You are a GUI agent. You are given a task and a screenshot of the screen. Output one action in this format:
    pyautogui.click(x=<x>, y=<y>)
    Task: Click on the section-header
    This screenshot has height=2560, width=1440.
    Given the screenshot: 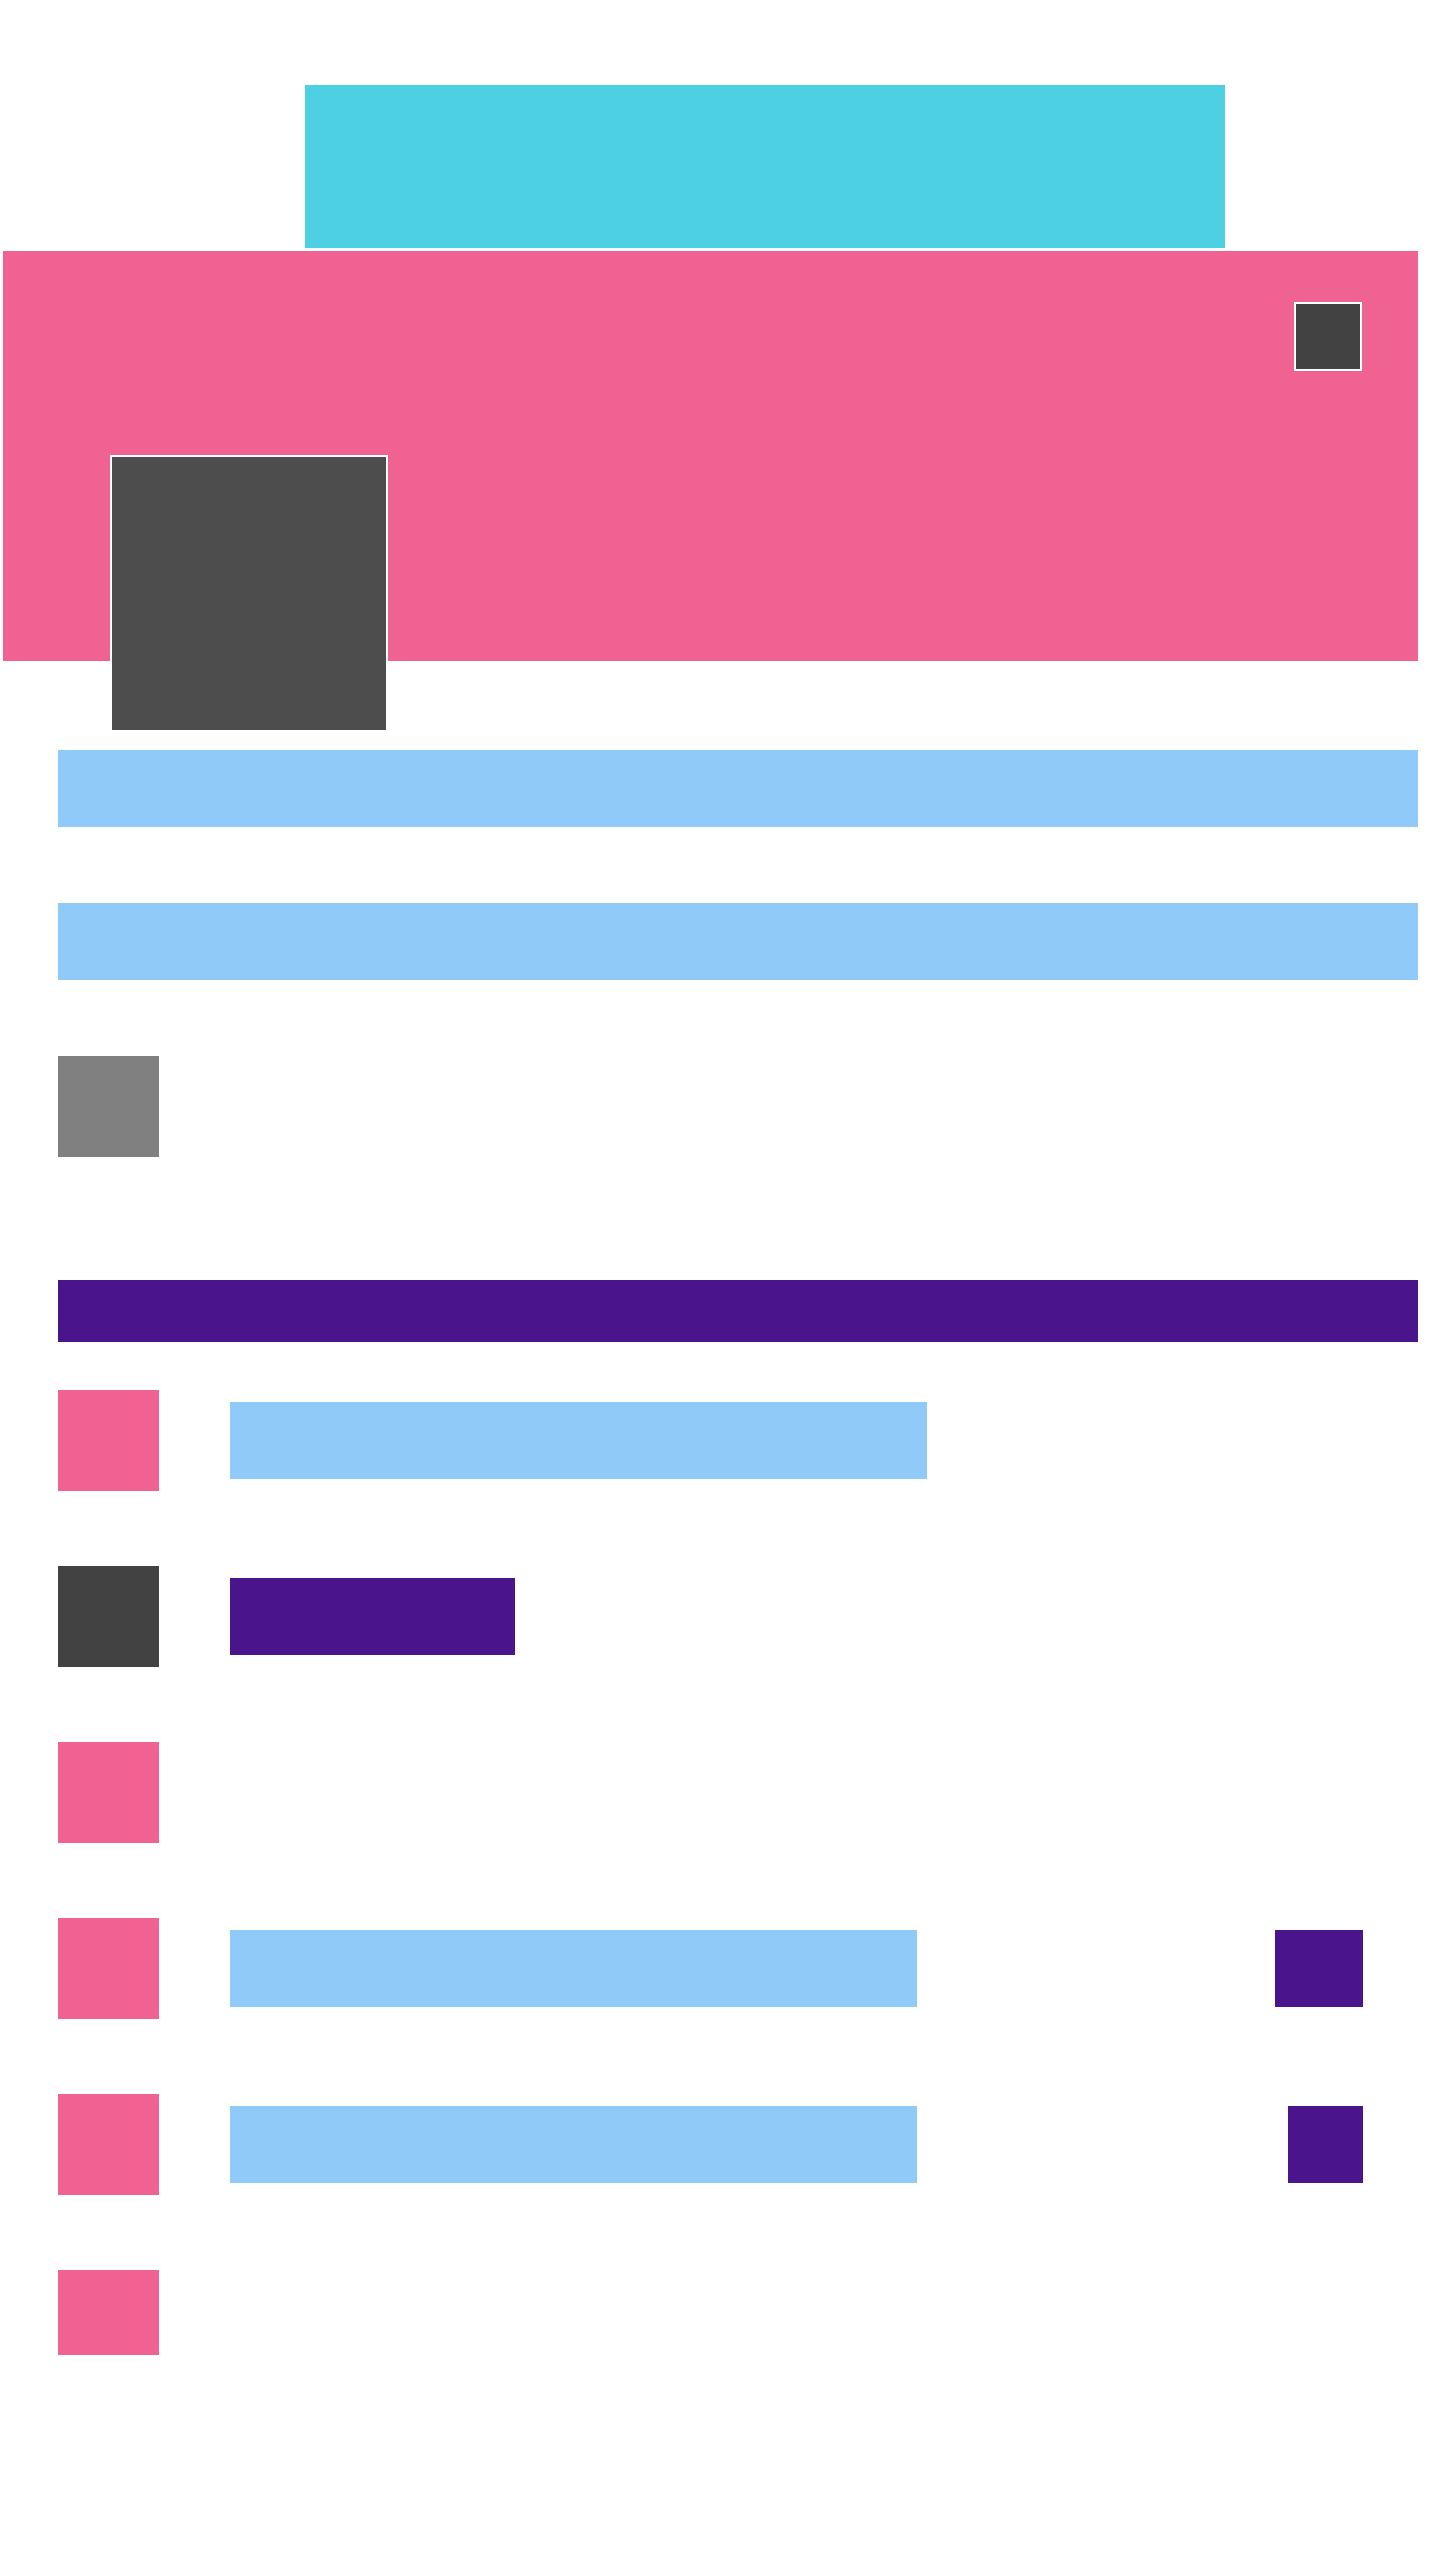 What is the action you would take?
    pyautogui.click(x=738, y=1311)
    